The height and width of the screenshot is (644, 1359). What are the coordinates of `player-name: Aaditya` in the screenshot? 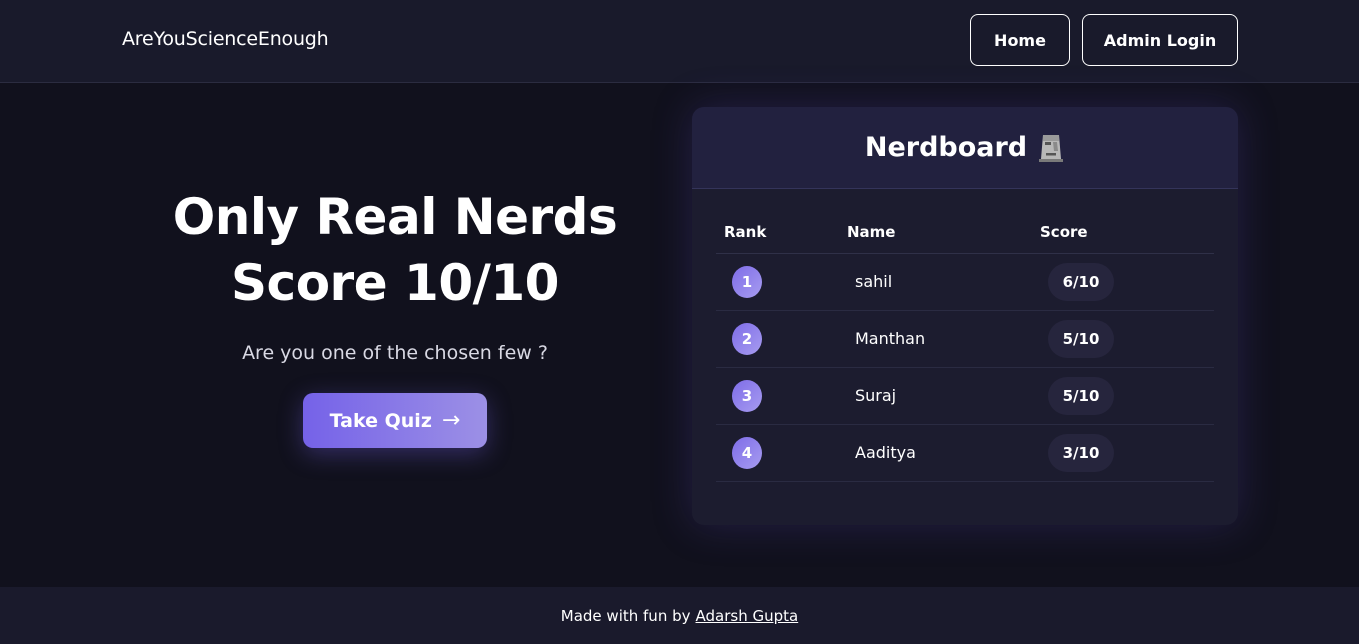 It's located at (885, 452).